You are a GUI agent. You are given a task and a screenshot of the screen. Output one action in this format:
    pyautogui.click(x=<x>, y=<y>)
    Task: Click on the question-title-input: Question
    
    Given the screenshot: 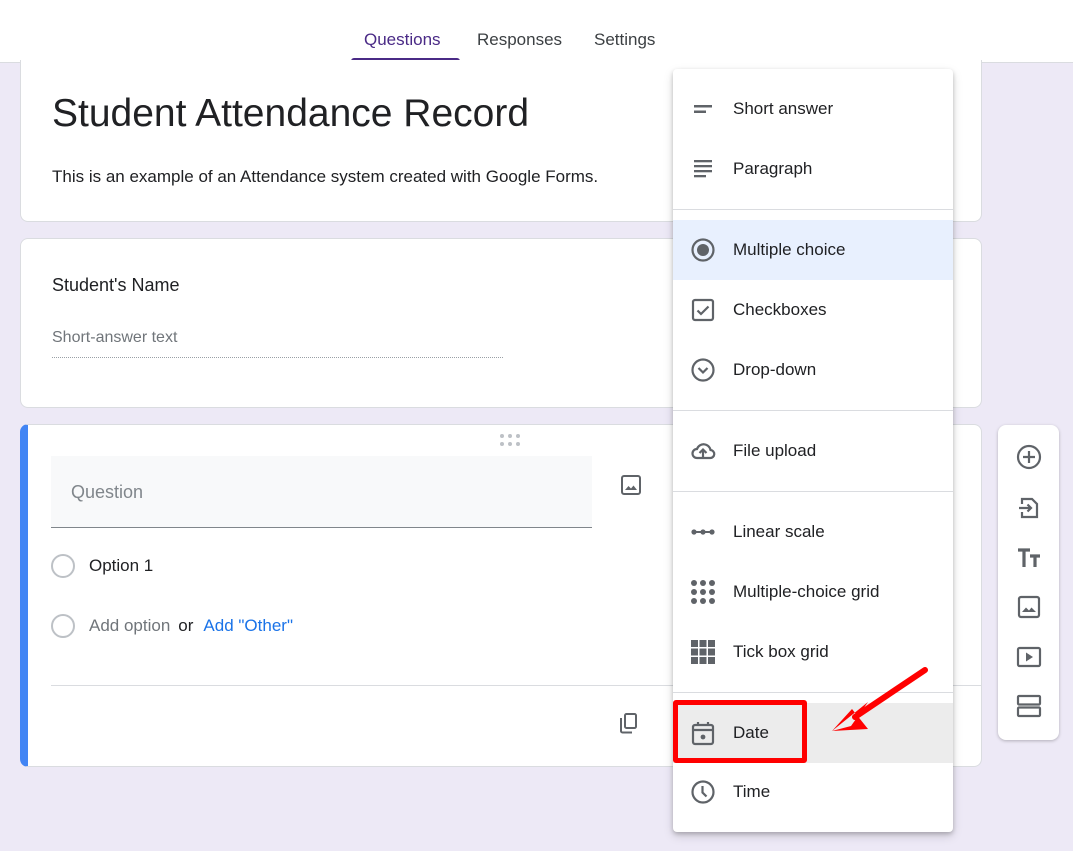 What is the action you would take?
    pyautogui.click(x=321, y=492)
    